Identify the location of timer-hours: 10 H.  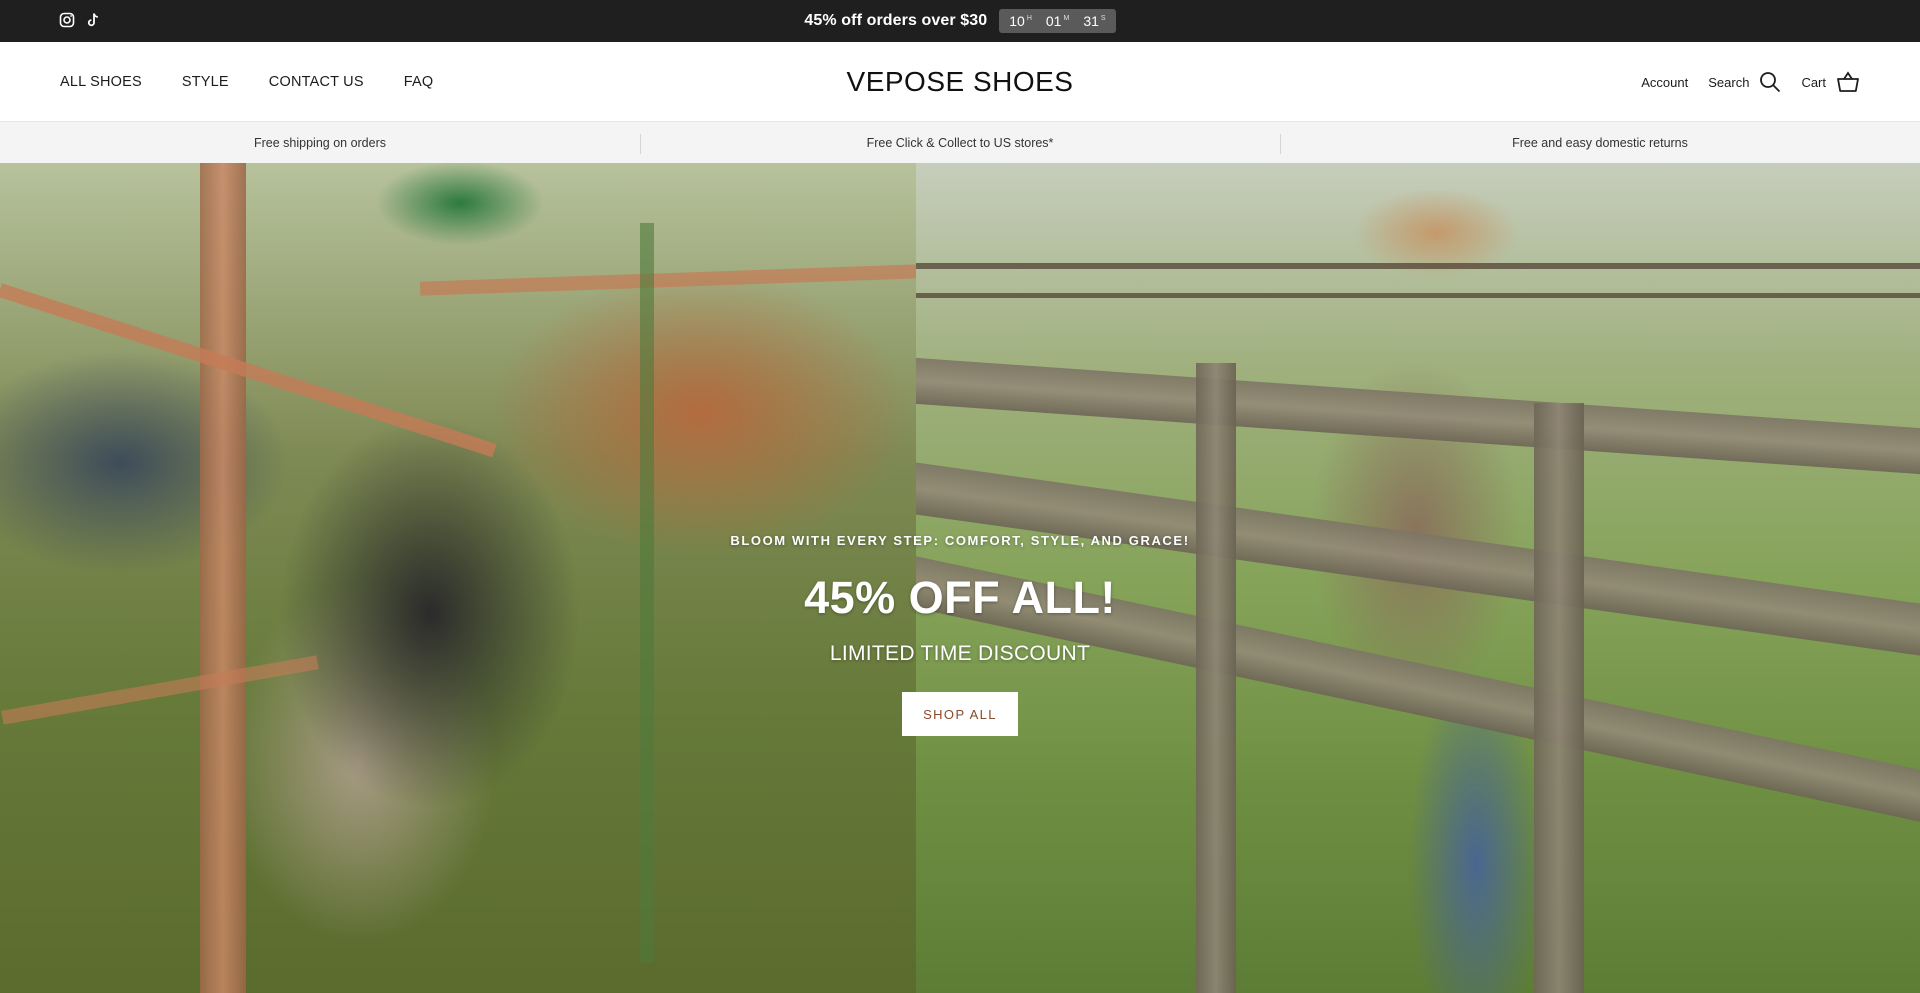
(1020, 21).